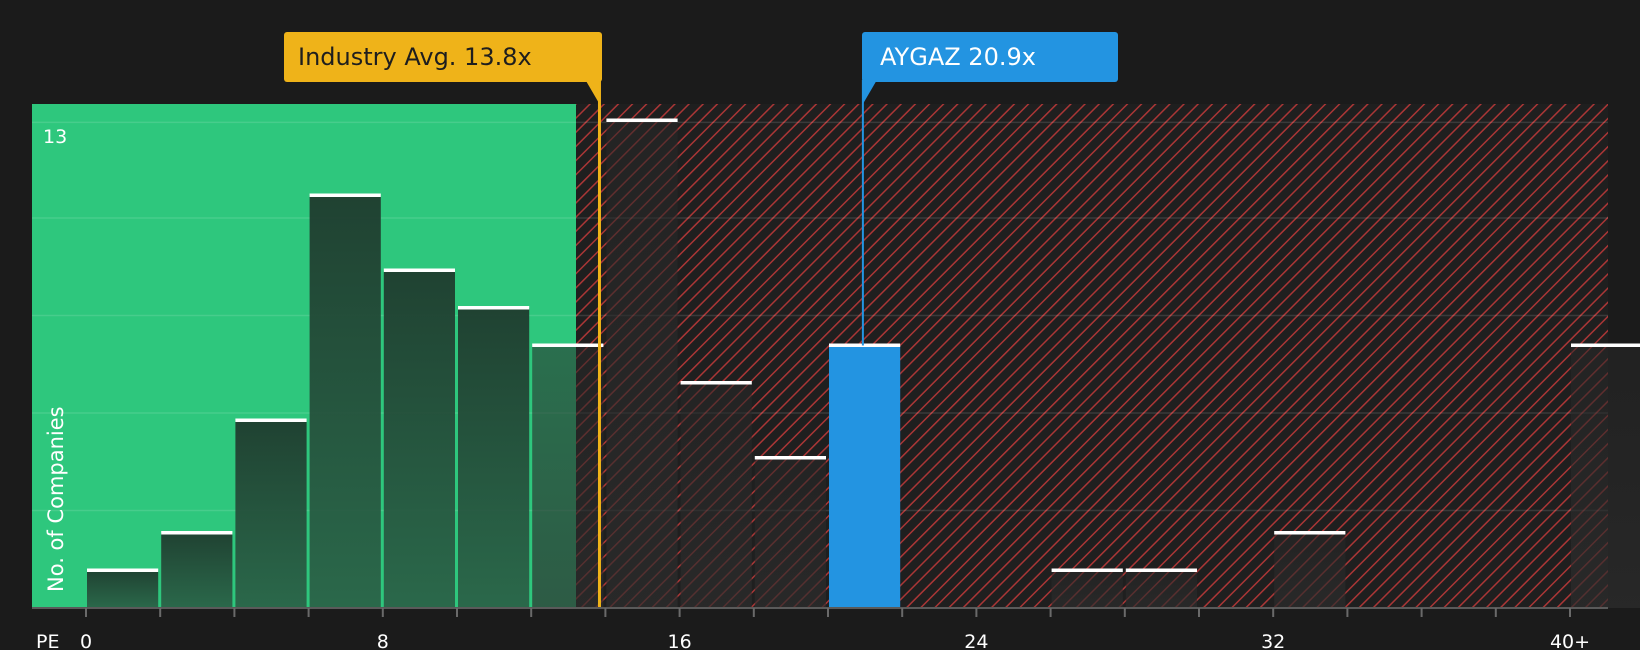  What do you see at coordinates (443, 57) in the screenshot?
I see `industry-average-callout: Industry Avg. 13.8x` at bounding box center [443, 57].